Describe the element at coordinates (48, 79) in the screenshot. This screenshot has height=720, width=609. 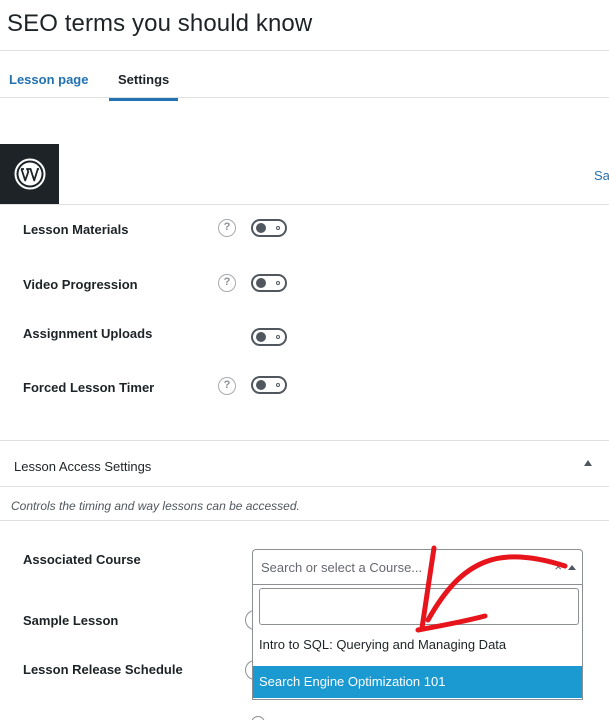
I see `tab-lesson-page: Lesson page` at that location.